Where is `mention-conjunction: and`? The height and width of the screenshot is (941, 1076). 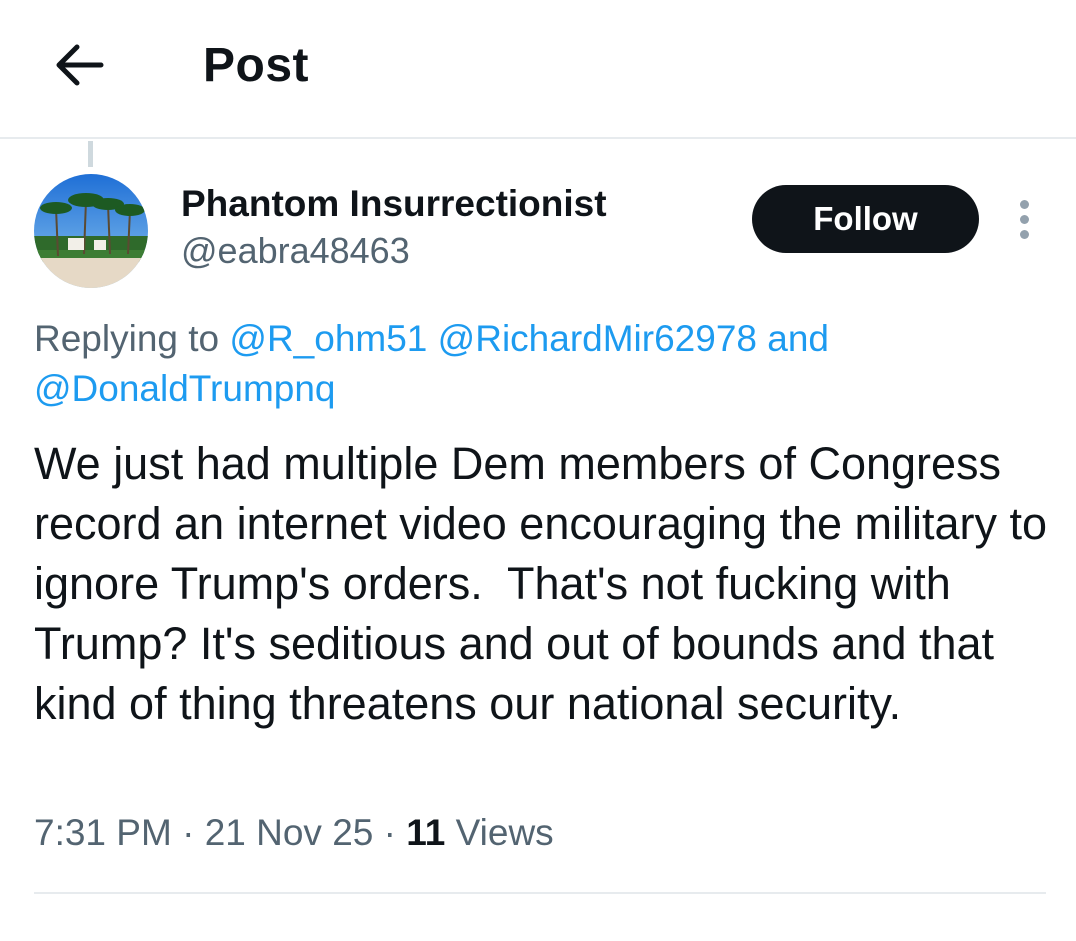
mention-conjunction: and is located at coordinates (798, 338).